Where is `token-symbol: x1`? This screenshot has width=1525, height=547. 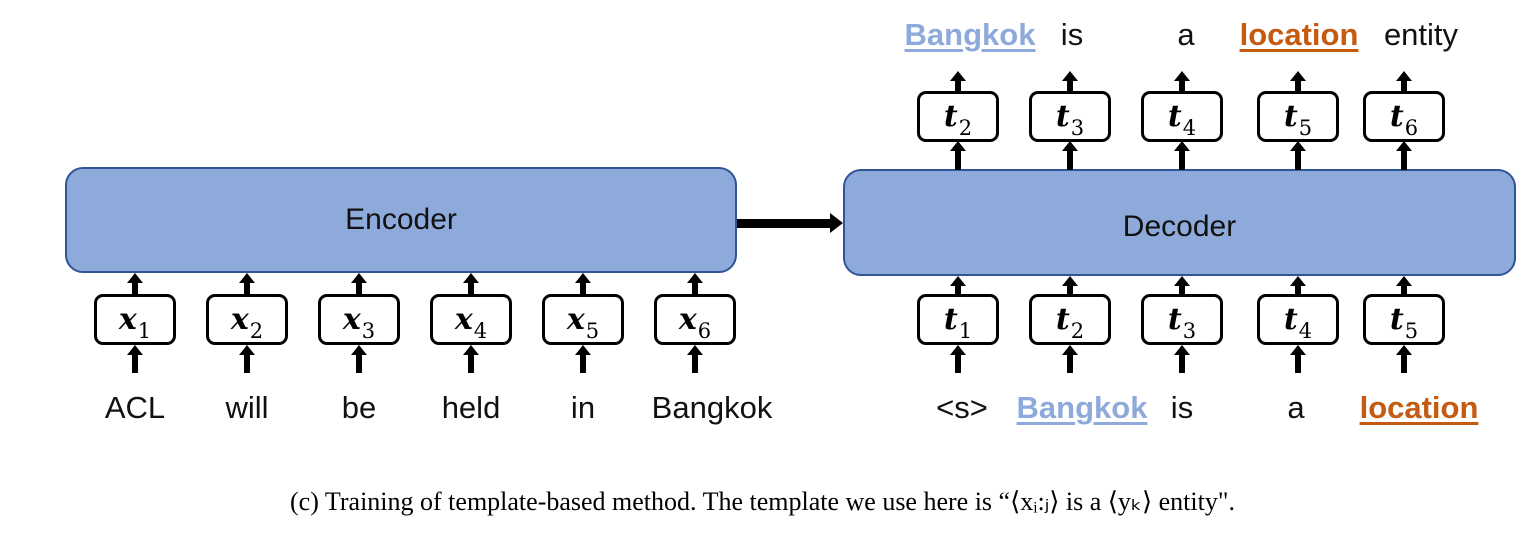 token-symbol: x1 is located at coordinates (135, 322).